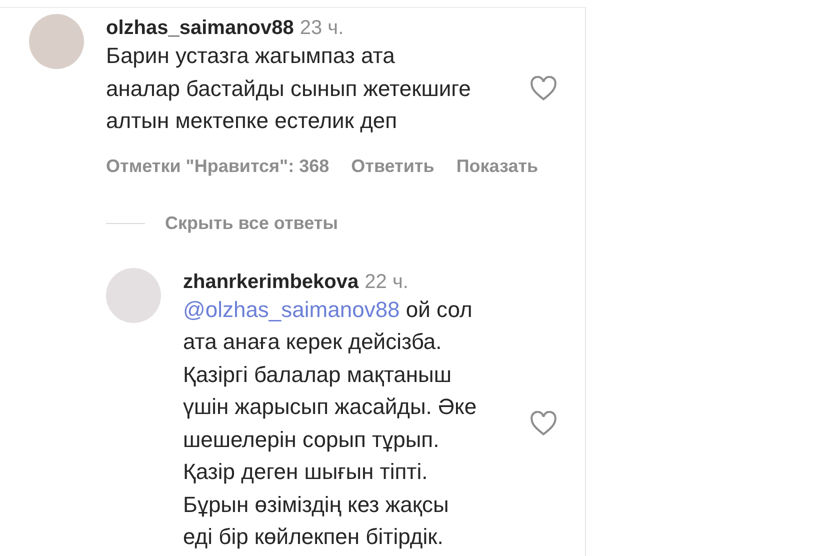  I want to click on username: olzhas_saimanov88, so click(200, 28).